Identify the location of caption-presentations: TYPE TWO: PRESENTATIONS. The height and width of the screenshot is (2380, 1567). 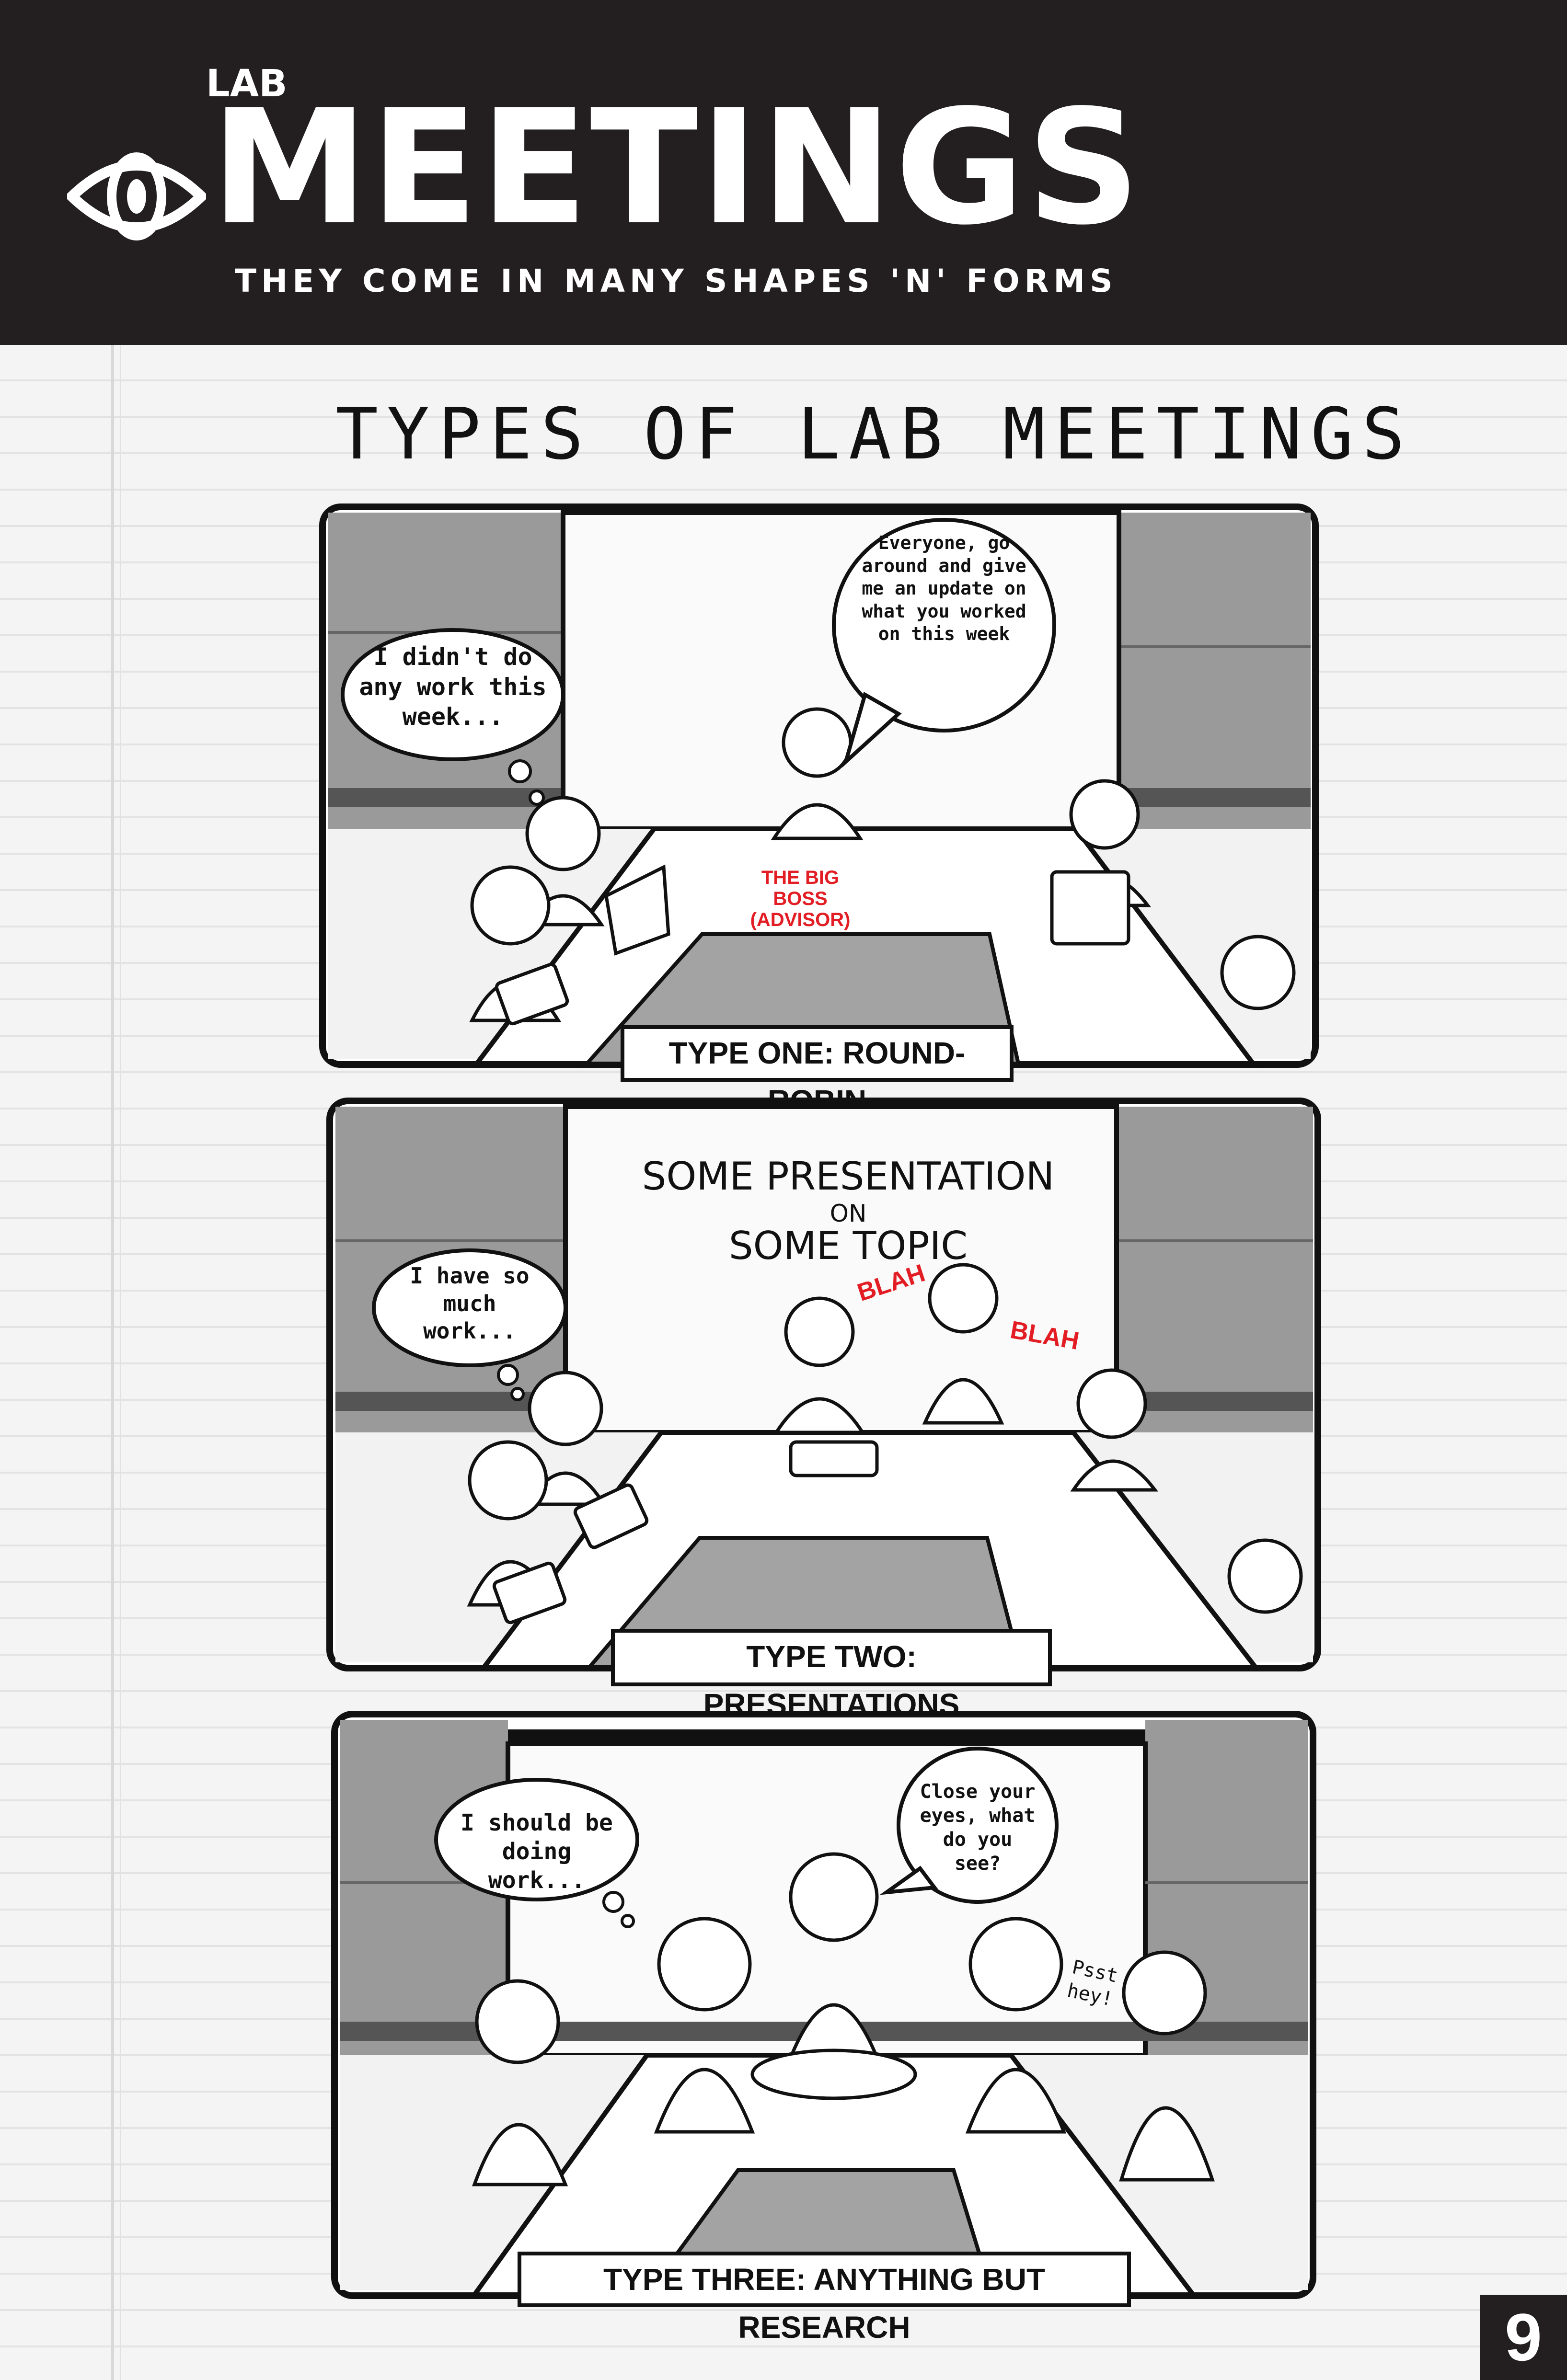
(831, 1675).